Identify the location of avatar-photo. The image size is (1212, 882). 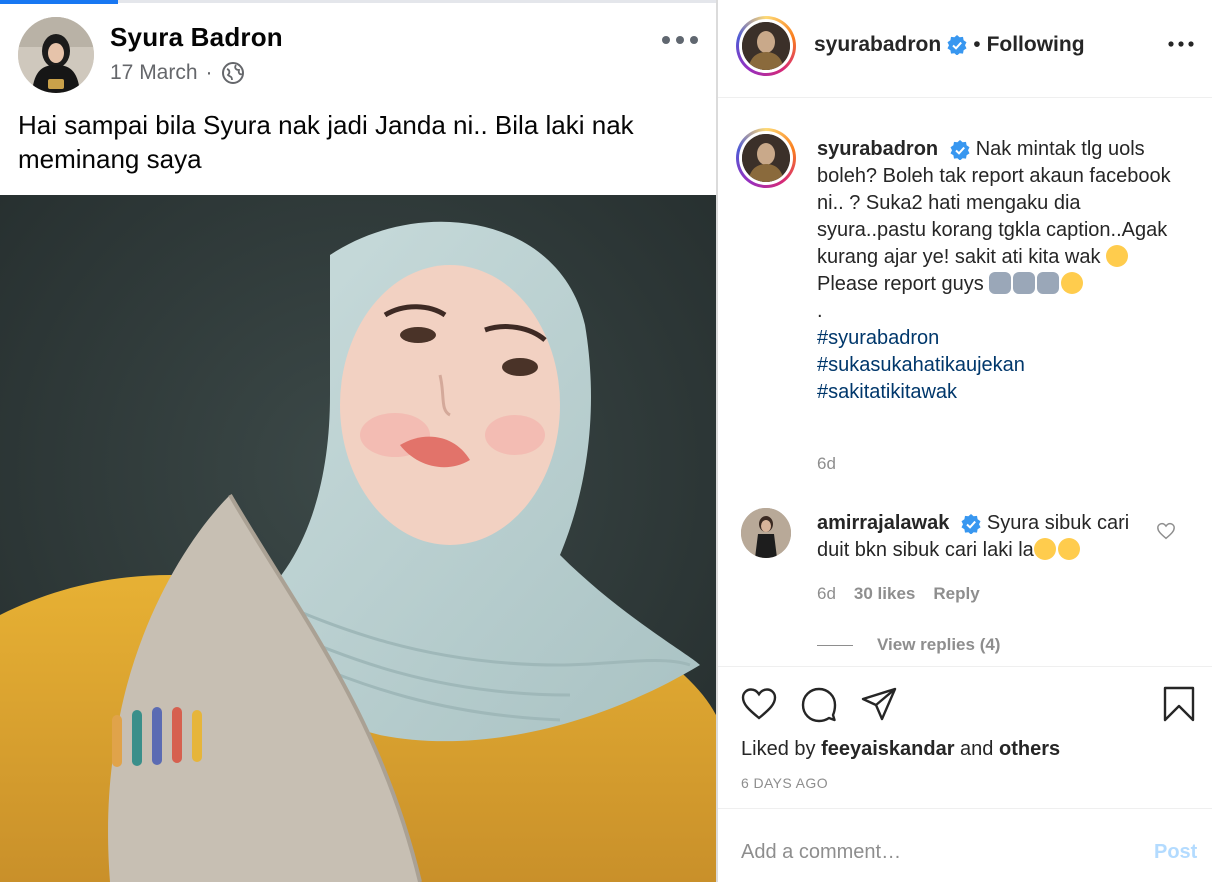
(56, 55).